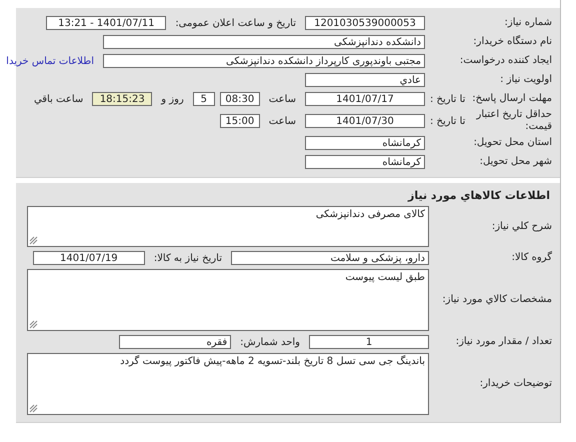  What do you see at coordinates (511, 99) in the screenshot?
I see `field-label: مهلت ارسال پاسخ:` at bounding box center [511, 99].